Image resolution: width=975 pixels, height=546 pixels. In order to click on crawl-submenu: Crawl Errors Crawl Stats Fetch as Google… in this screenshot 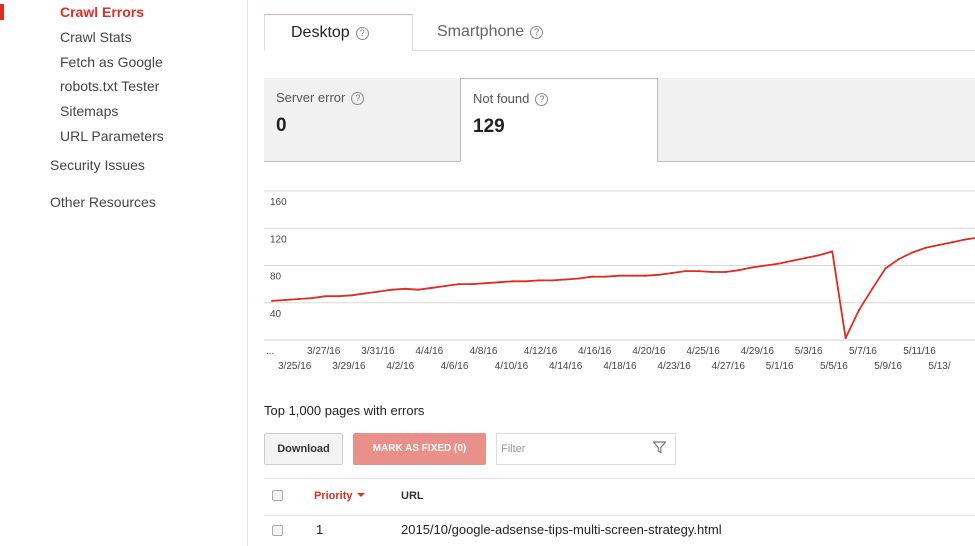, I will do `click(112, 77)`.